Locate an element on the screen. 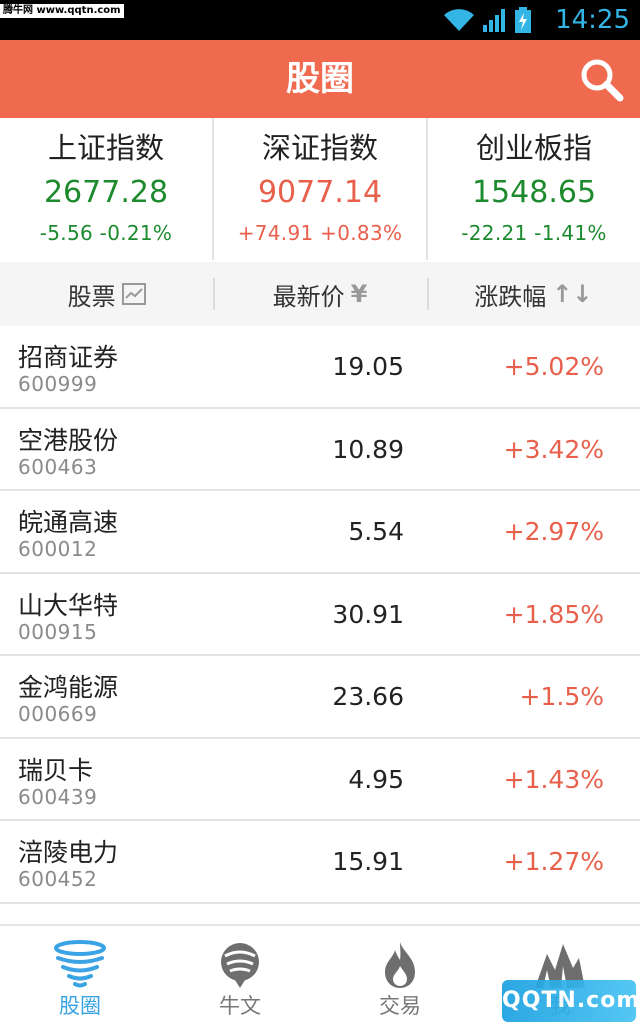 This screenshot has height=1024, width=640. nav-label: 牛文 is located at coordinates (240, 1006).